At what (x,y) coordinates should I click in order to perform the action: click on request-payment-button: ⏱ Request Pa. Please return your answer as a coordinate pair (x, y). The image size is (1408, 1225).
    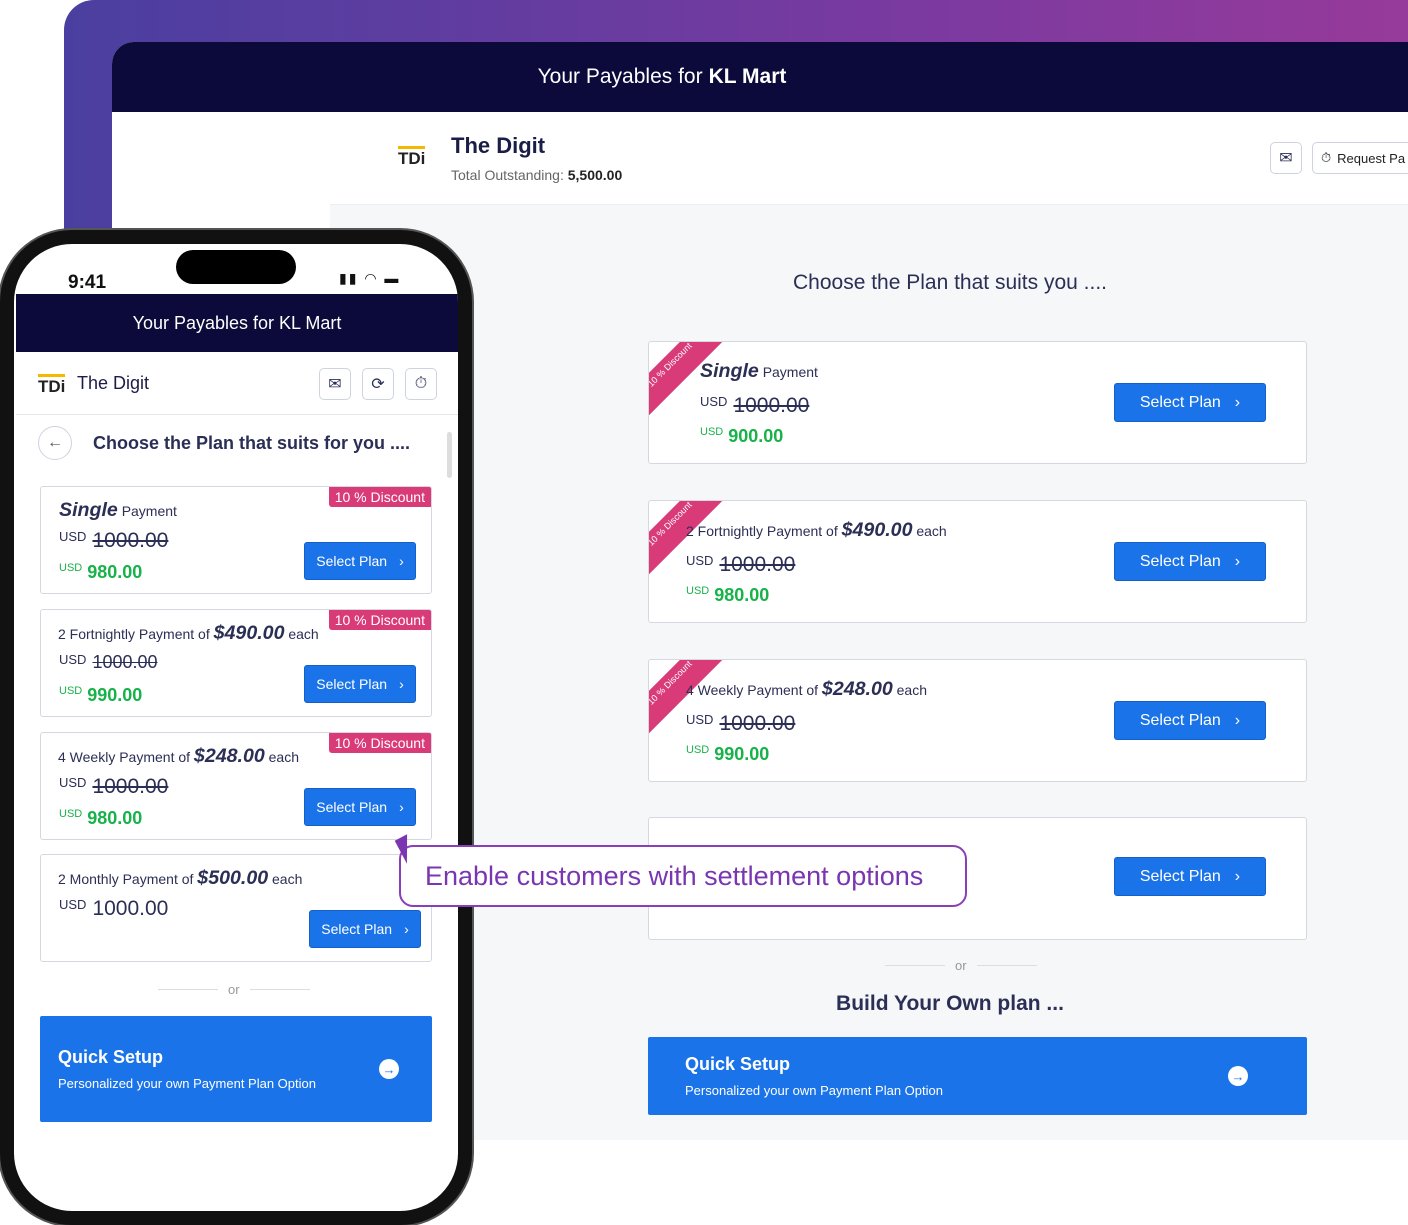
    Looking at the image, I should click on (1360, 158).